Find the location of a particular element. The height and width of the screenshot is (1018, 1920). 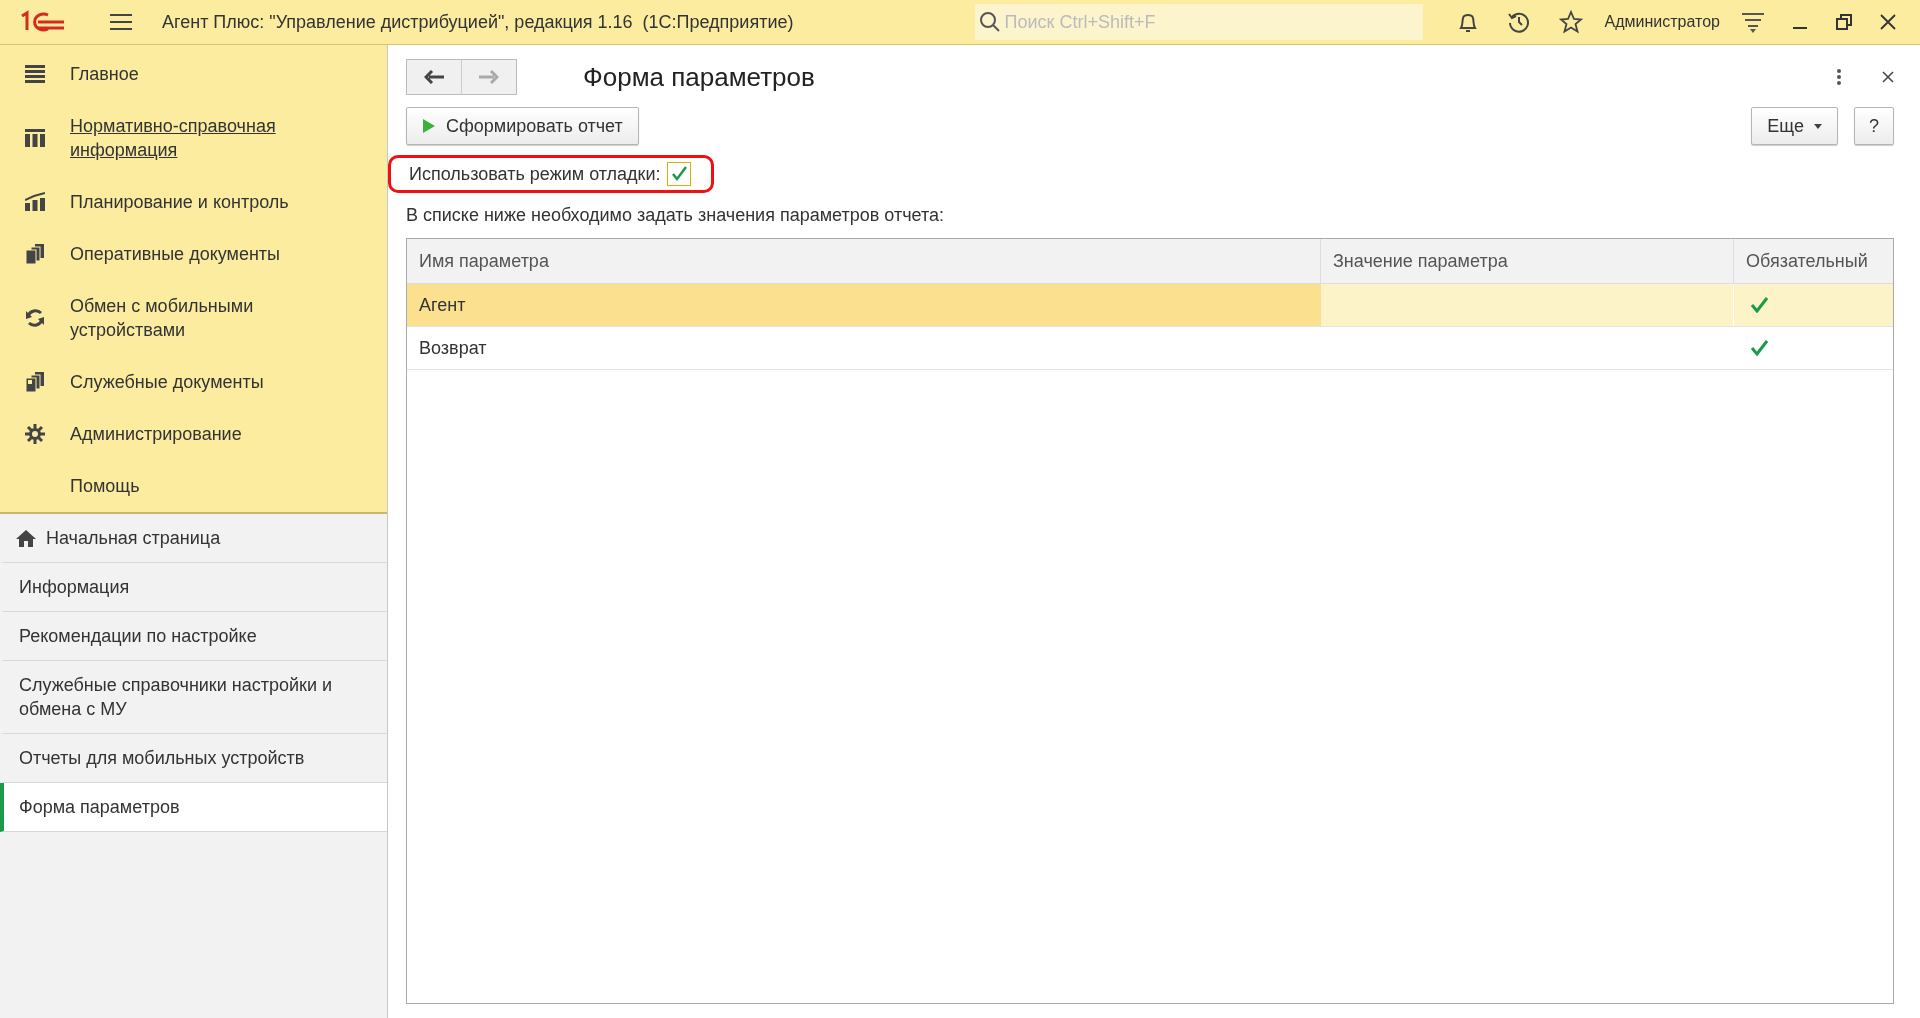

history-icon is located at coordinates (1518, 22).